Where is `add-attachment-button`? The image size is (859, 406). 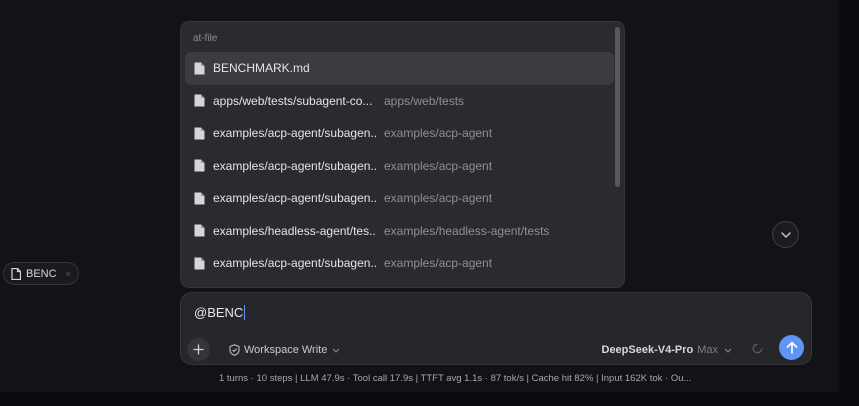
add-attachment-button is located at coordinates (198, 349).